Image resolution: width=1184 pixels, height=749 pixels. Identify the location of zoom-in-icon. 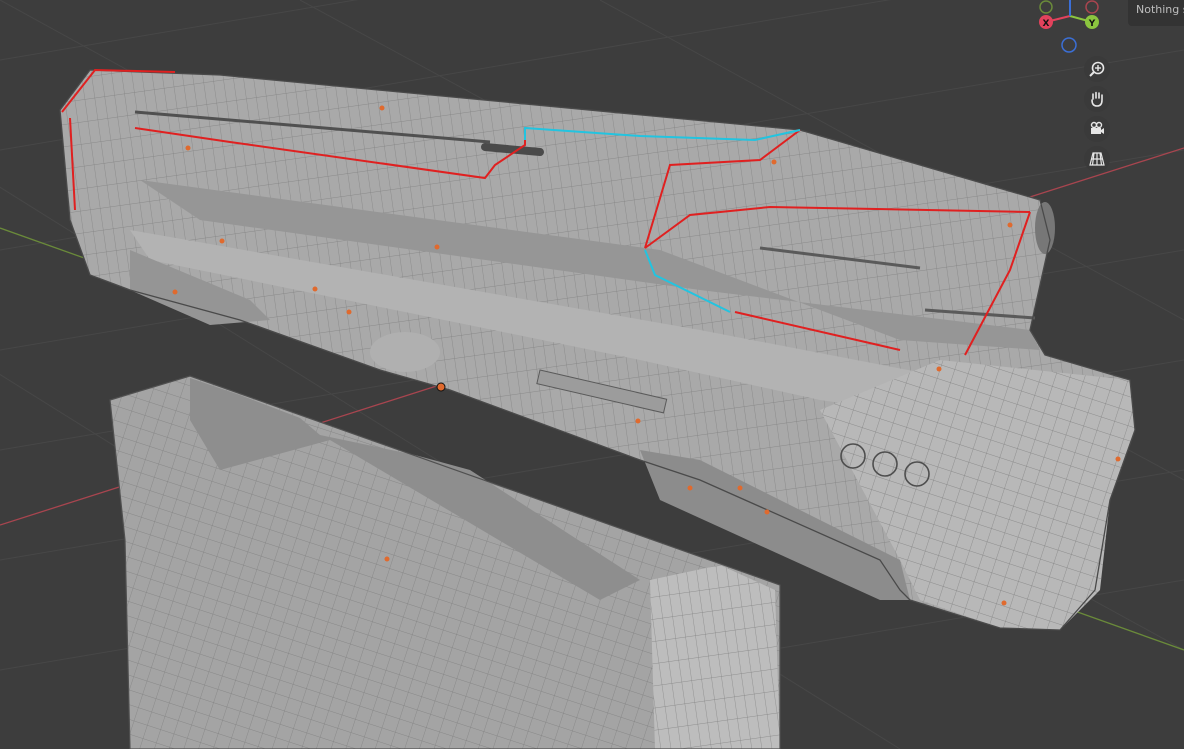
(1097, 69).